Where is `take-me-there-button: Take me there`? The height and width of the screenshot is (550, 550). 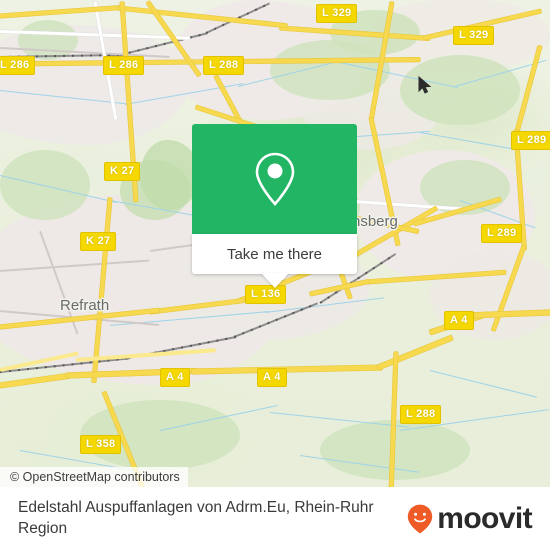
take-me-there-button: Take me there is located at coordinates (274, 254).